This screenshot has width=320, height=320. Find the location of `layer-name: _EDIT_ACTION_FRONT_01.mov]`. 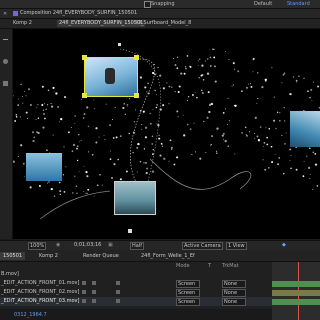

layer-name: _EDIT_ACTION_FRONT_01.mov] is located at coordinates (40, 283).